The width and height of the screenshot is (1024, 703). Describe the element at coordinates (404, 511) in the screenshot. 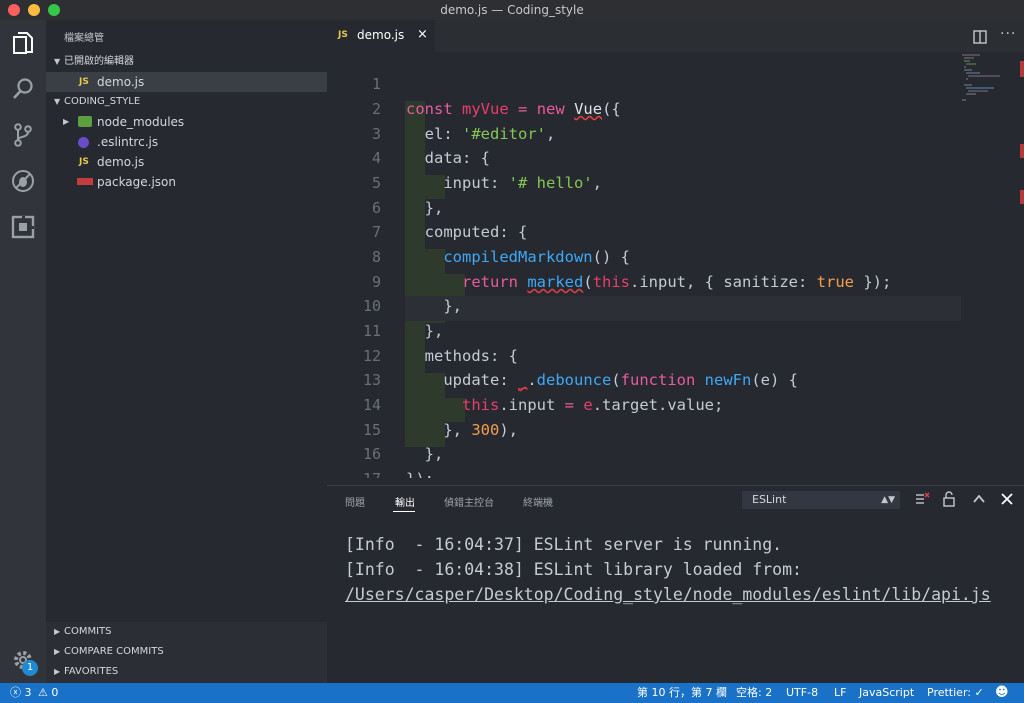

I see `active-tab-indicator` at that location.